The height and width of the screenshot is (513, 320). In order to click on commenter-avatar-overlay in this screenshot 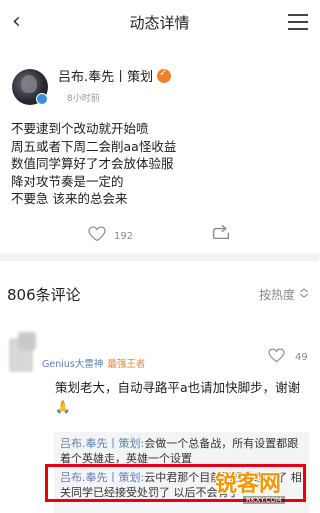, I will do `click(27, 341)`.